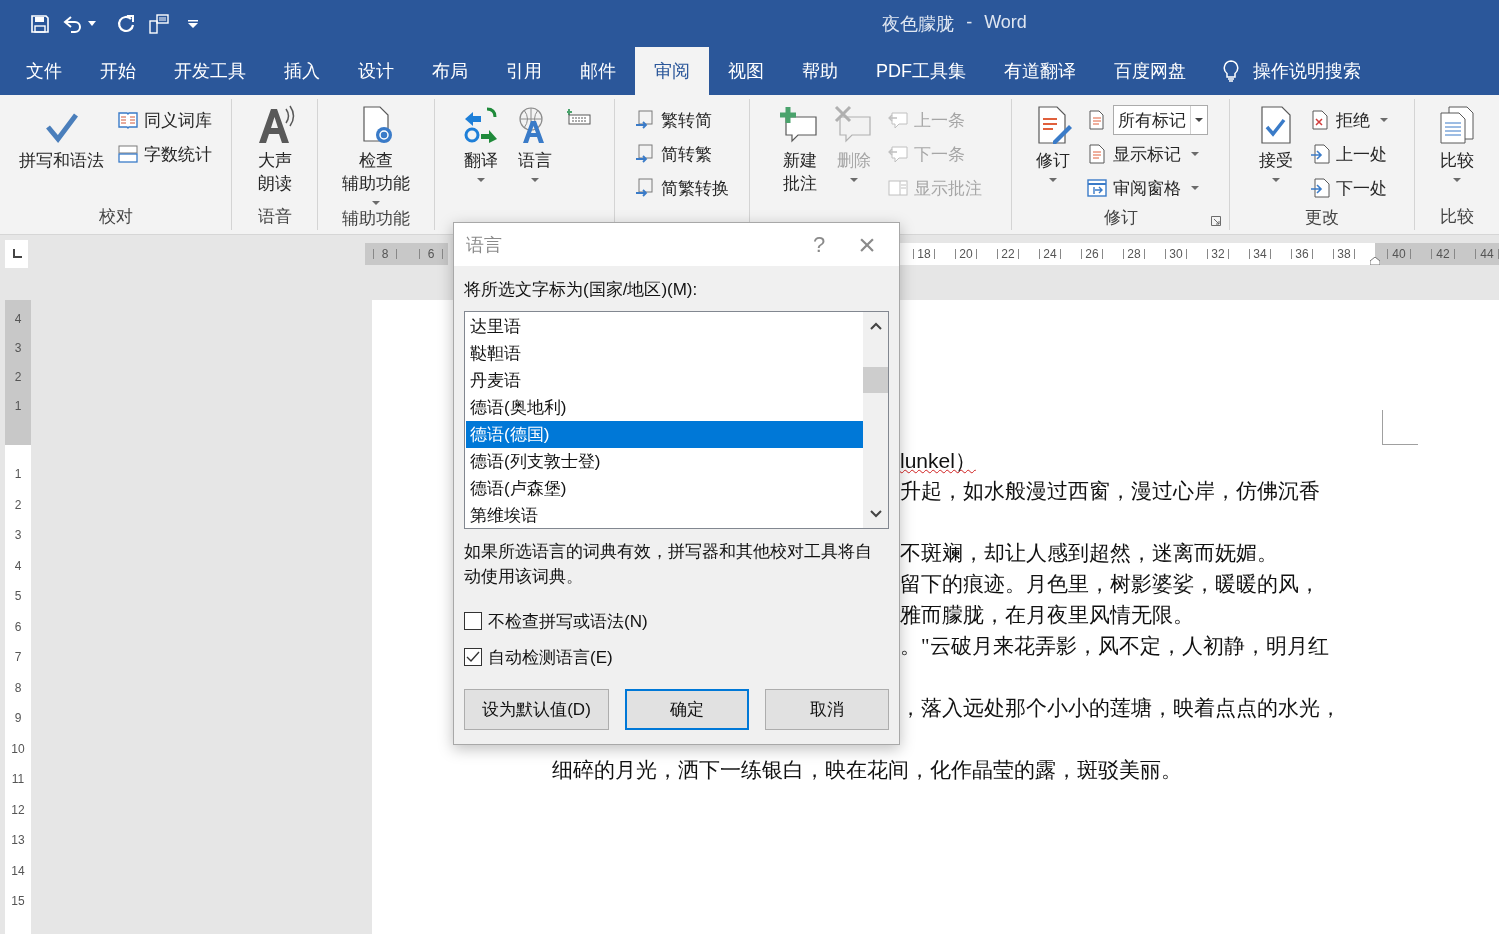  Describe the element at coordinates (1375, 260) in the screenshot. I see `indent-marker-icon` at that location.